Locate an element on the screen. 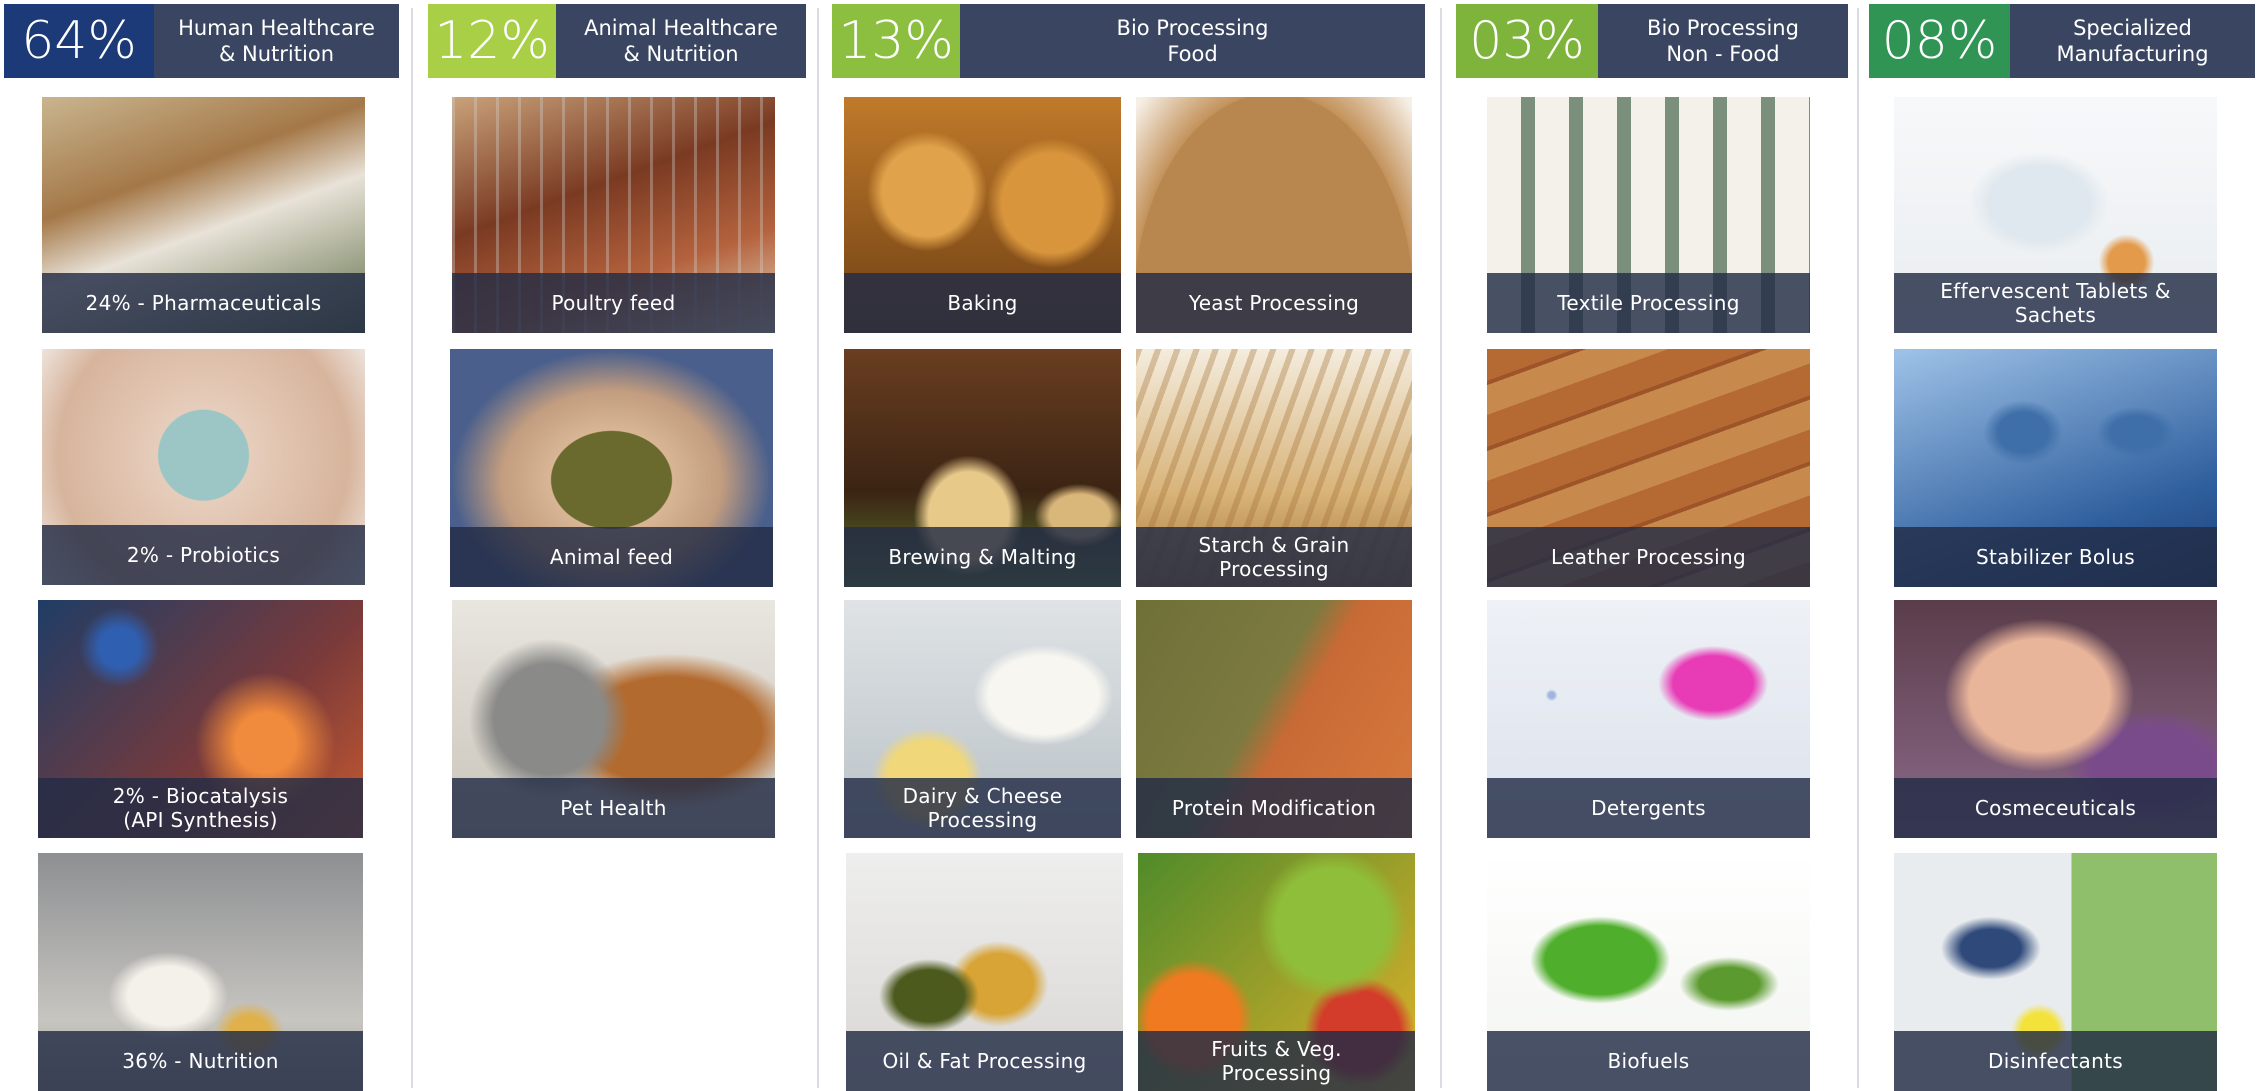  column-title: Bio Processing Food is located at coordinates (1192, 41).